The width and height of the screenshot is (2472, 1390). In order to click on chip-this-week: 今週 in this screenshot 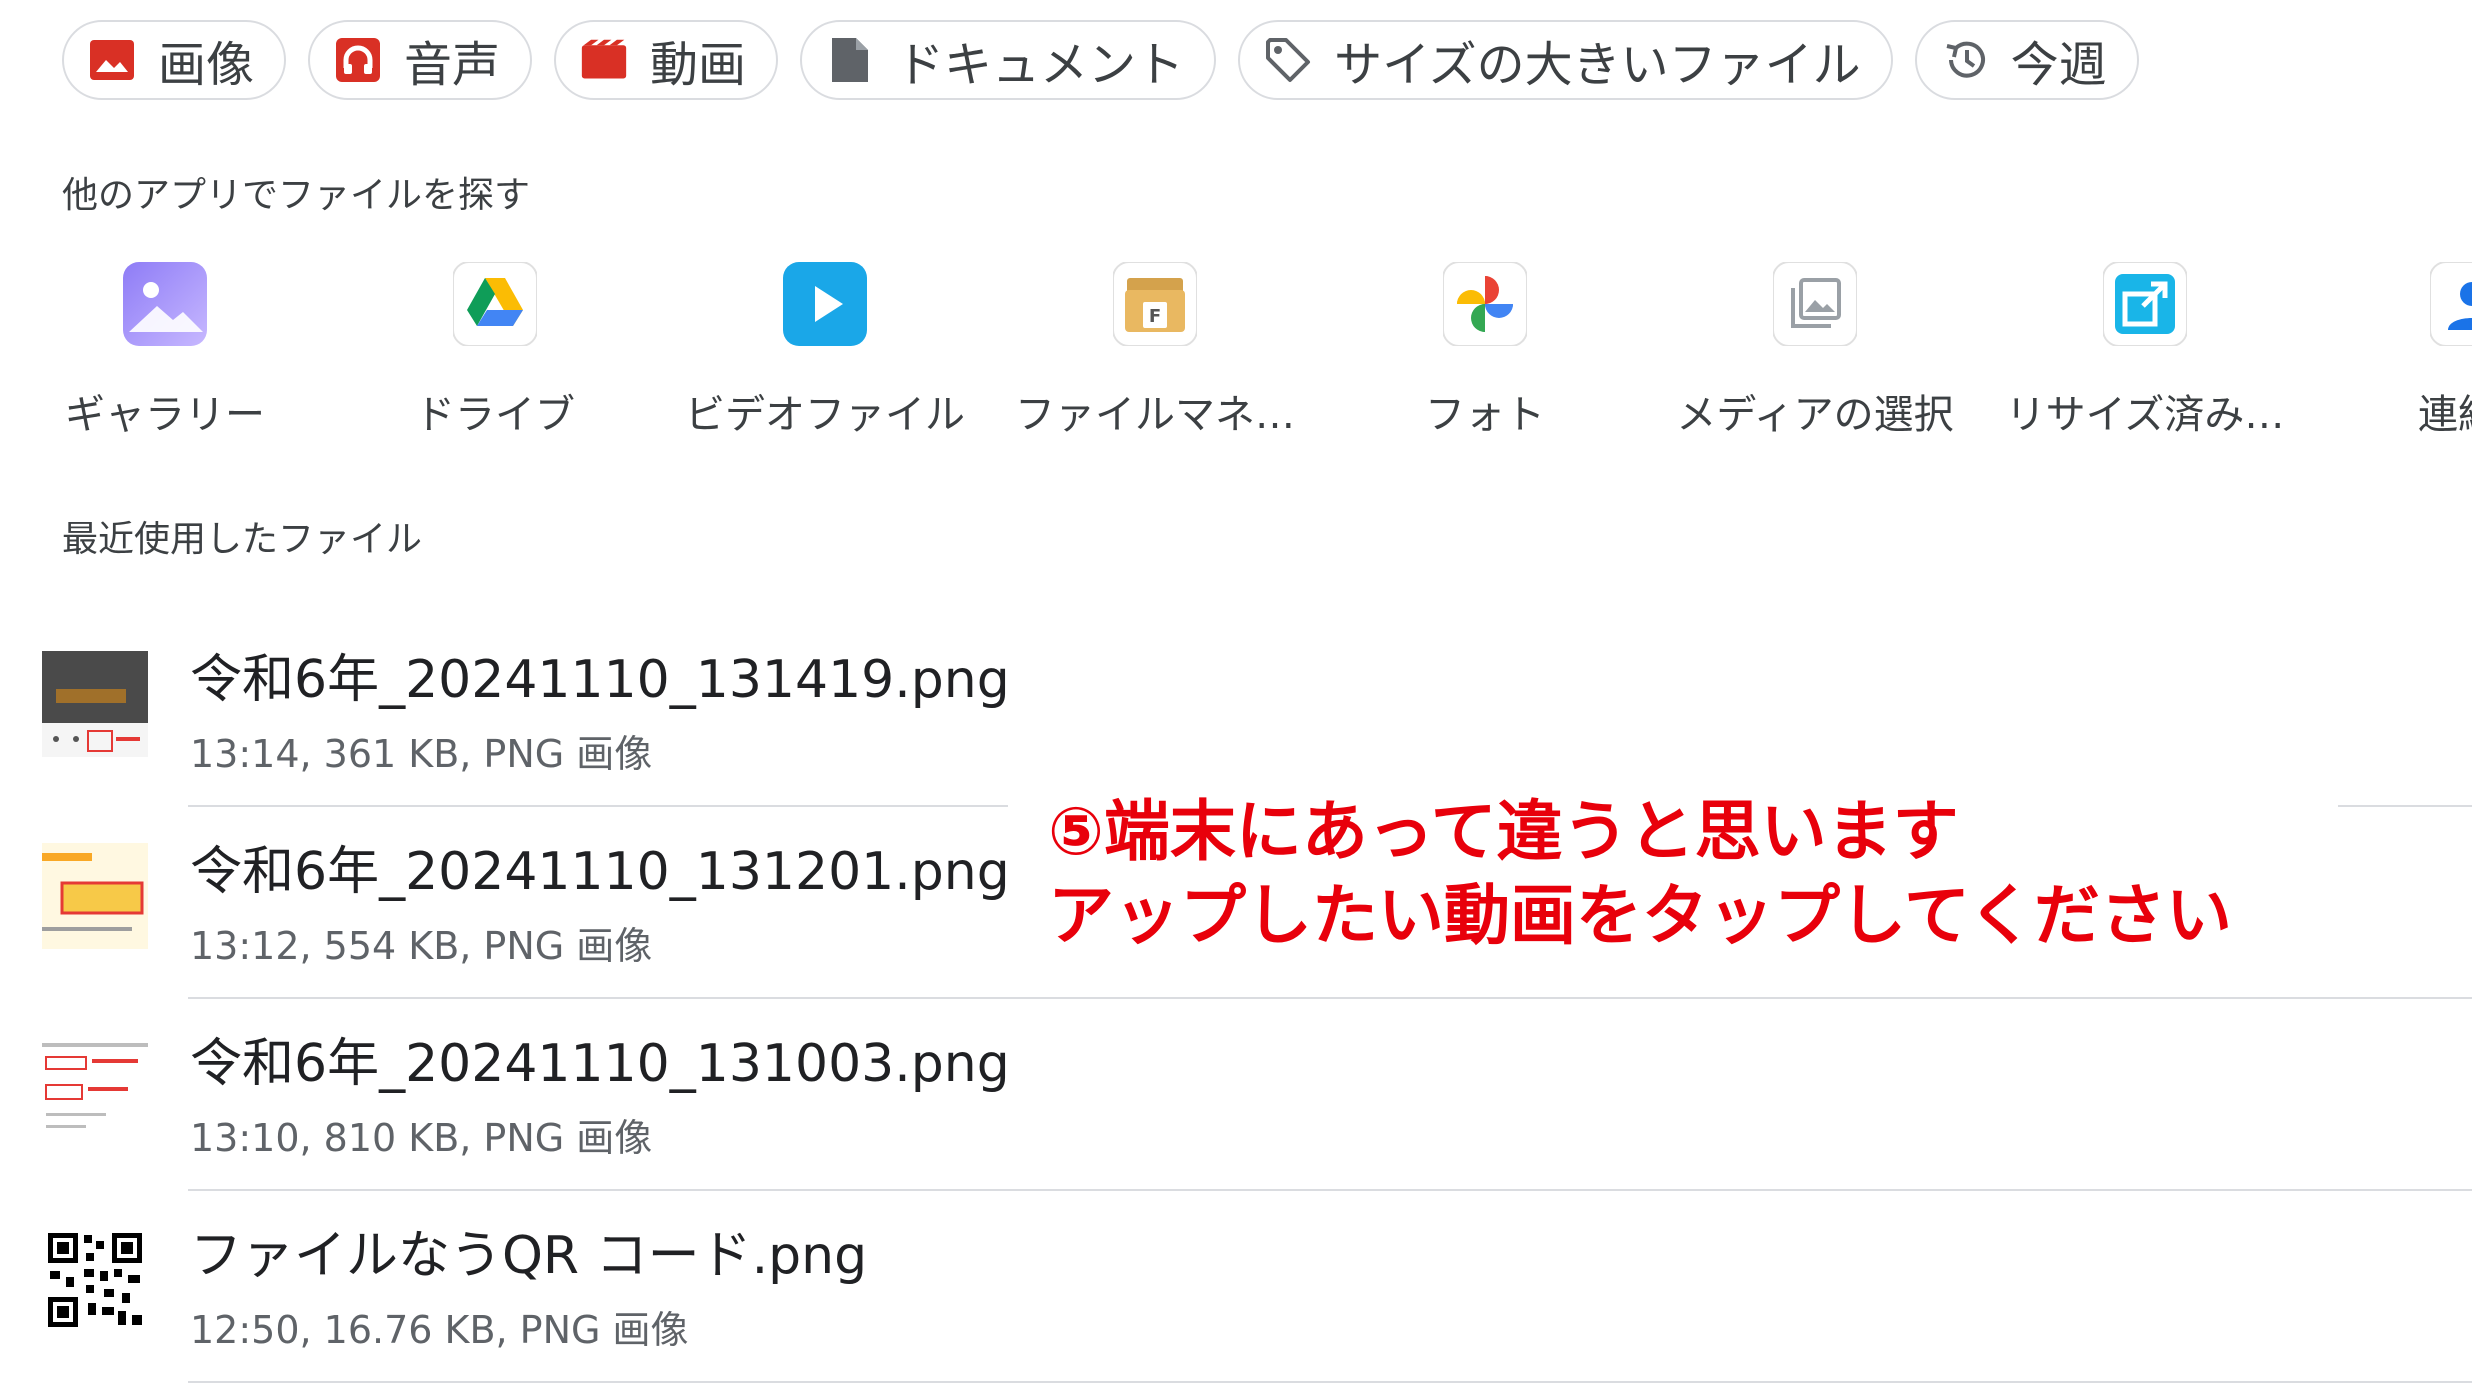, I will do `click(2026, 60)`.